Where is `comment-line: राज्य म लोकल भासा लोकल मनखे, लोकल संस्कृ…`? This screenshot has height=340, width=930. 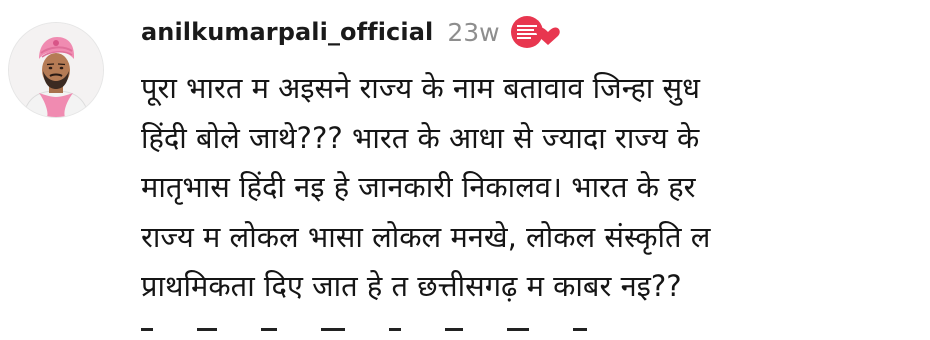 comment-line: राज्य म लोकल भासा लोकल मनखे, लोकल संस्कृ… is located at coordinates (426, 236).